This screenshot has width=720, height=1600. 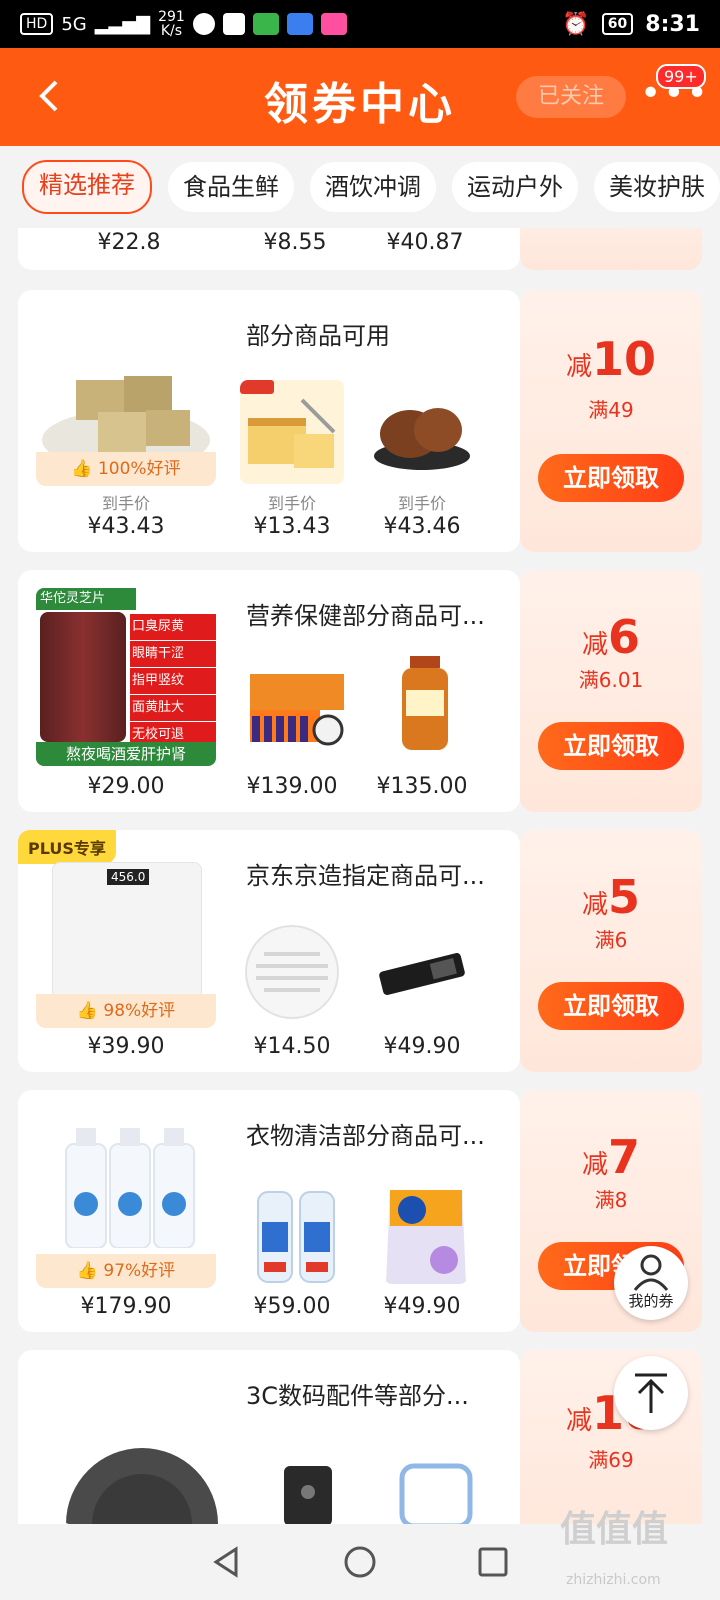 I want to click on product-image-cleaner-bottles, so click(x=126, y=1188).